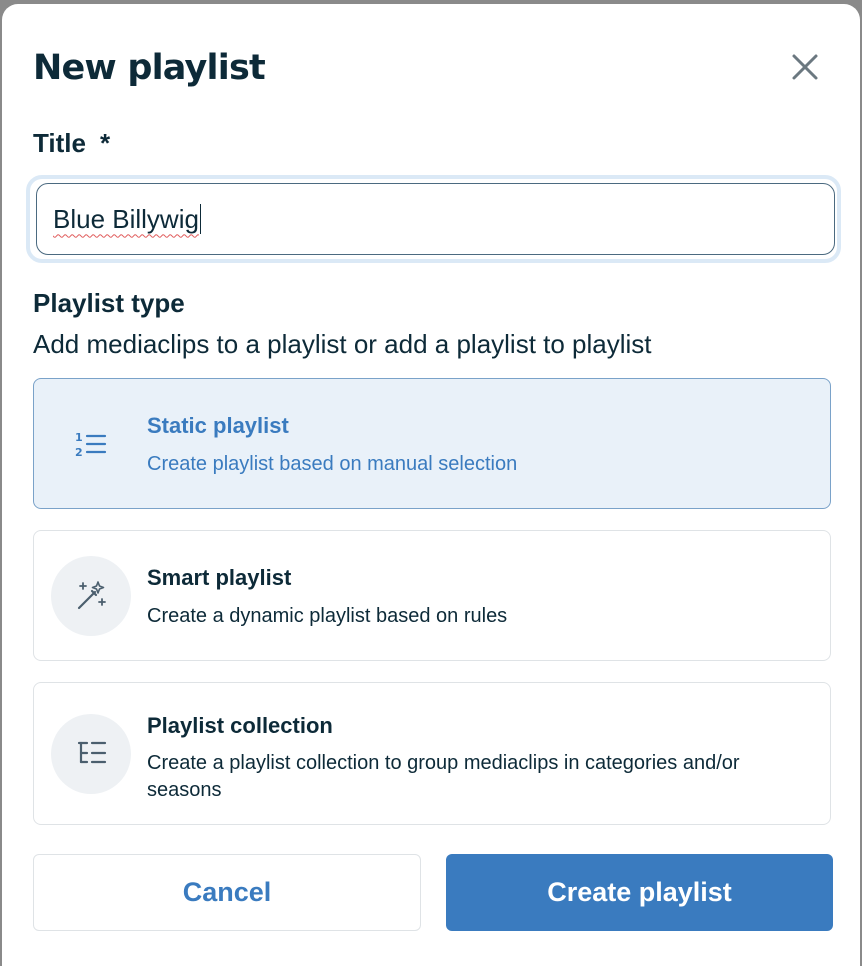 The image size is (862, 966). Describe the element at coordinates (327, 616) in the screenshot. I see `option-description: Create a dynamic playlist based on rules` at that location.